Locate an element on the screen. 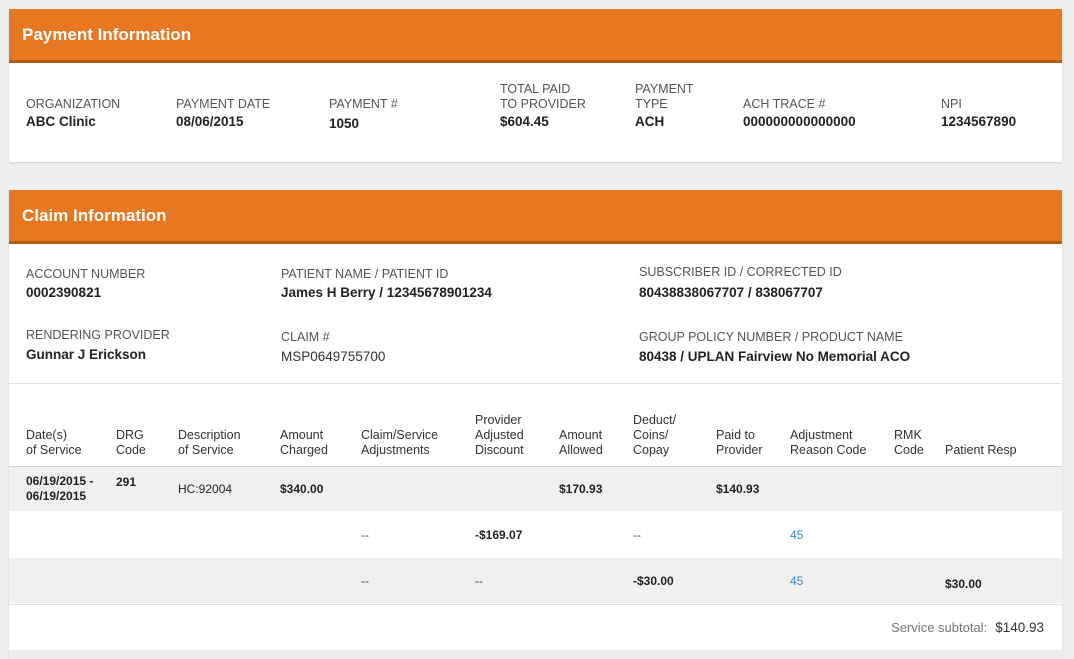  cell-description is located at coordinates (225, 580).